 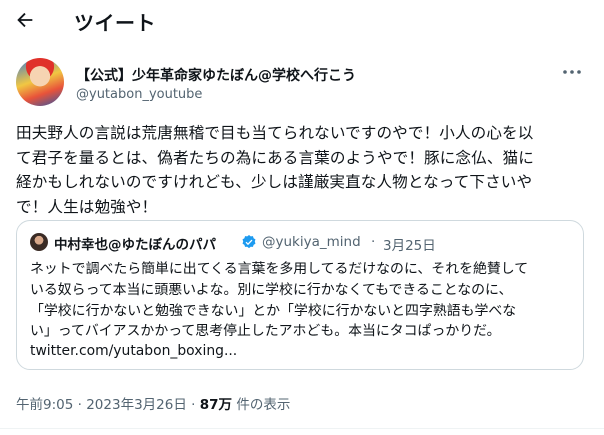 I want to click on back-button, so click(x=27, y=22).